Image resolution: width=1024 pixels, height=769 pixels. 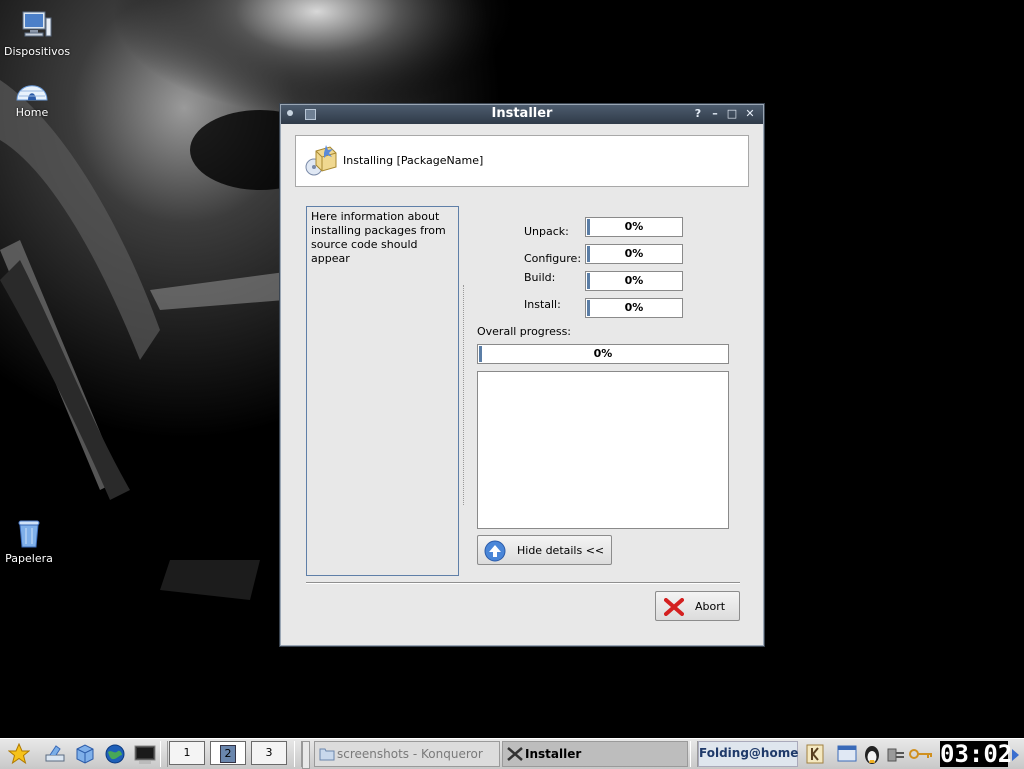 What do you see at coordinates (540, 277) in the screenshot?
I see `build-label: Build:` at bounding box center [540, 277].